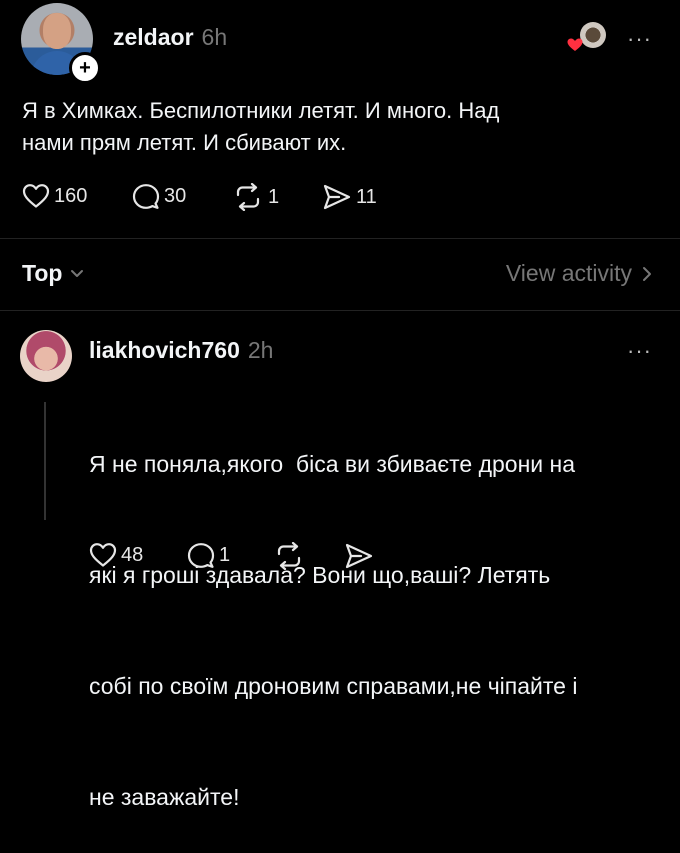 Image resolution: width=680 pixels, height=853 pixels. What do you see at coordinates (274, 196) in the screenshot?
I see `repost-count: 1` at bounding box center [274, 196].